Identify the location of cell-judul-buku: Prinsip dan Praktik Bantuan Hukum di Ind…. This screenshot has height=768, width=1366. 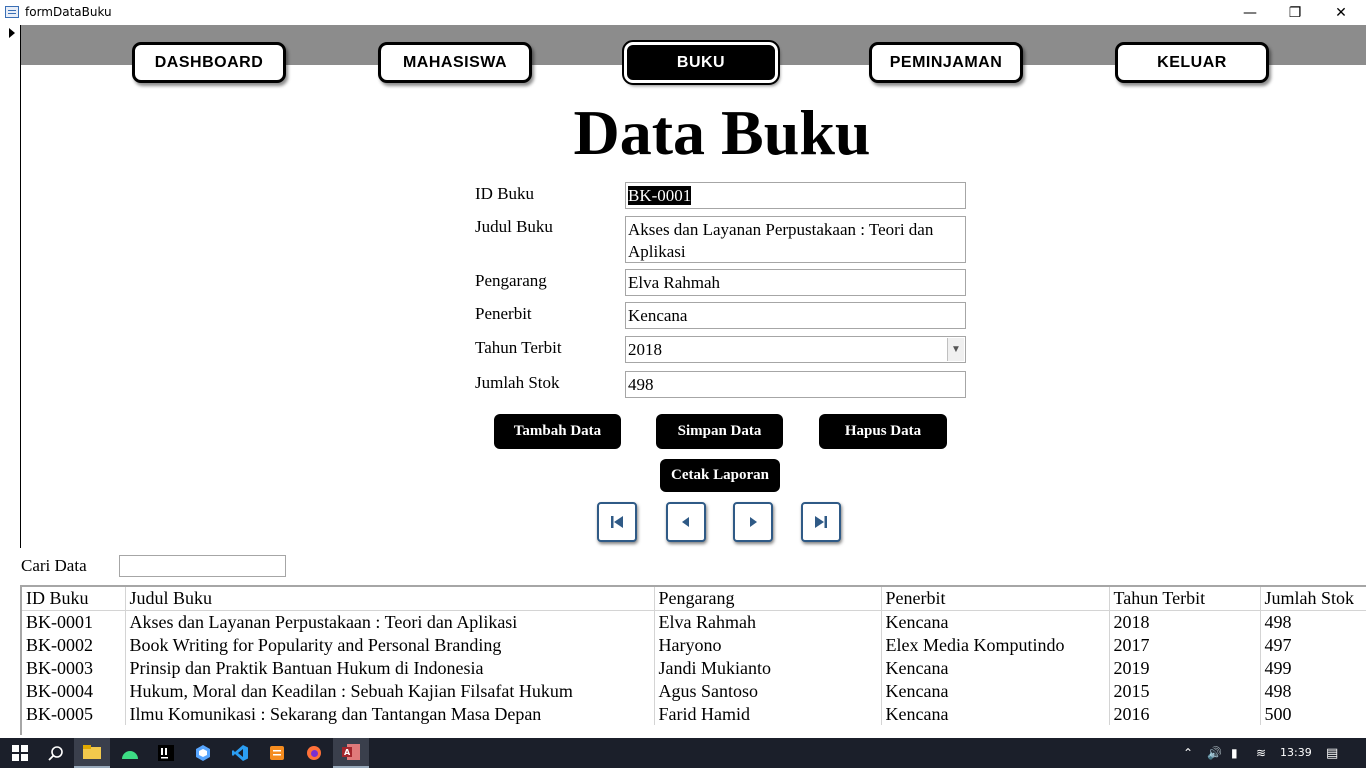
(389, 667).